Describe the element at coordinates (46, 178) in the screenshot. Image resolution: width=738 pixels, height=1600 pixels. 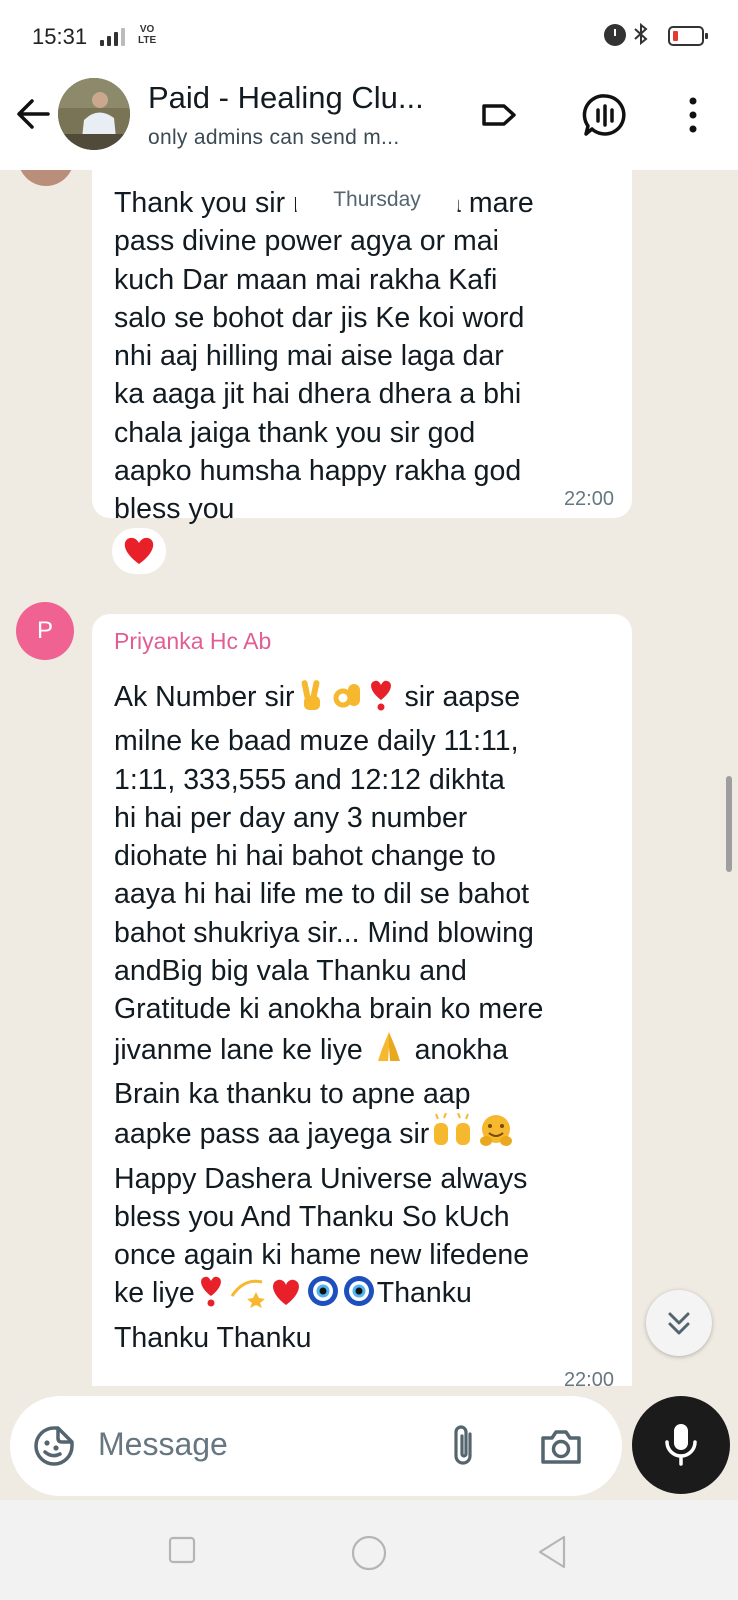
I see `sender-avatar` at that location.